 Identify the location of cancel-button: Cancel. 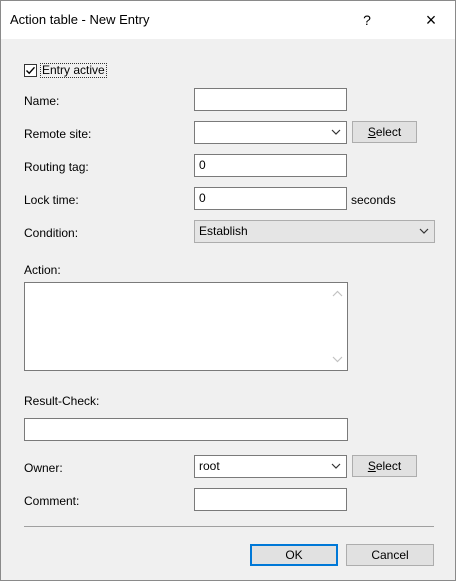
(390, 555).